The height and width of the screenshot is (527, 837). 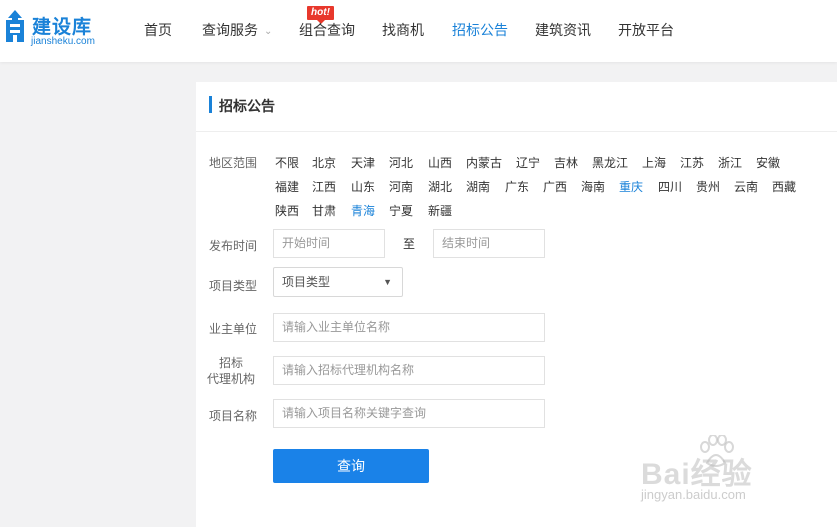 I want to click on project-type-label: 项目类型, so click(x=233, y=286).